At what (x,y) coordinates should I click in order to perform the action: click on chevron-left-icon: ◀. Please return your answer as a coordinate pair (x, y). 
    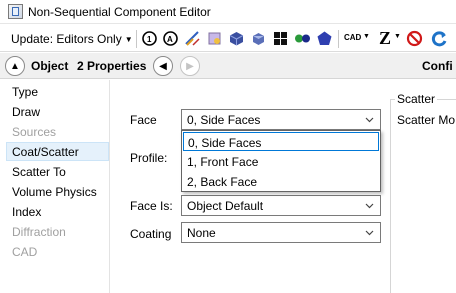
    Looking at the image, I should click on (163, 66).